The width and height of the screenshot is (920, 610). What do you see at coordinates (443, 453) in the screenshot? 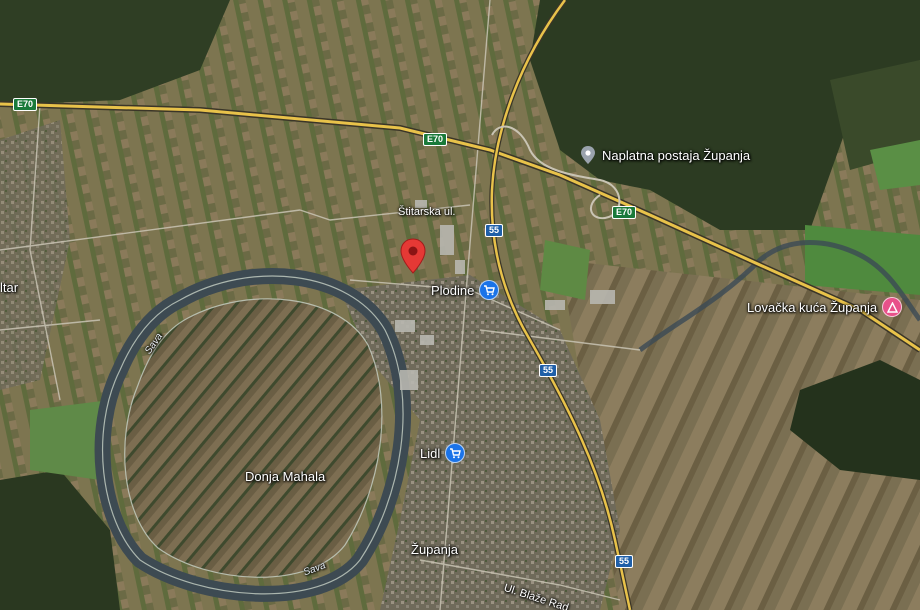
I see `poi-lidl: Lidl` at bounding box center [443, 453].